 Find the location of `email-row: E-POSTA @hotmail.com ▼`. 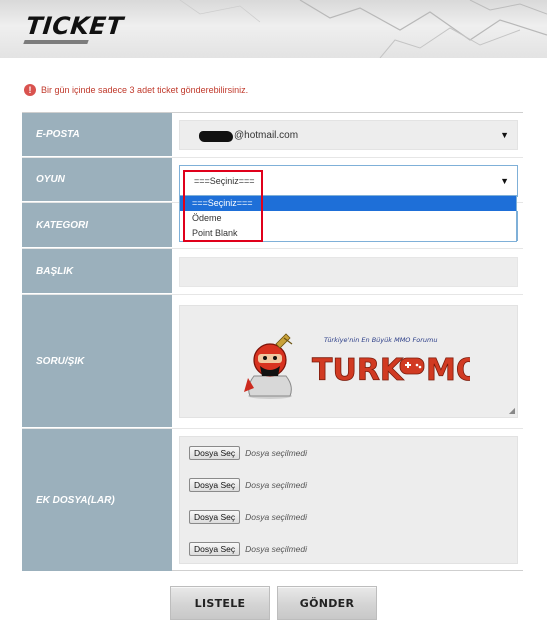

email-row: E-POSTA @hotmail.com ▼ is located at coordinates (272, 135).